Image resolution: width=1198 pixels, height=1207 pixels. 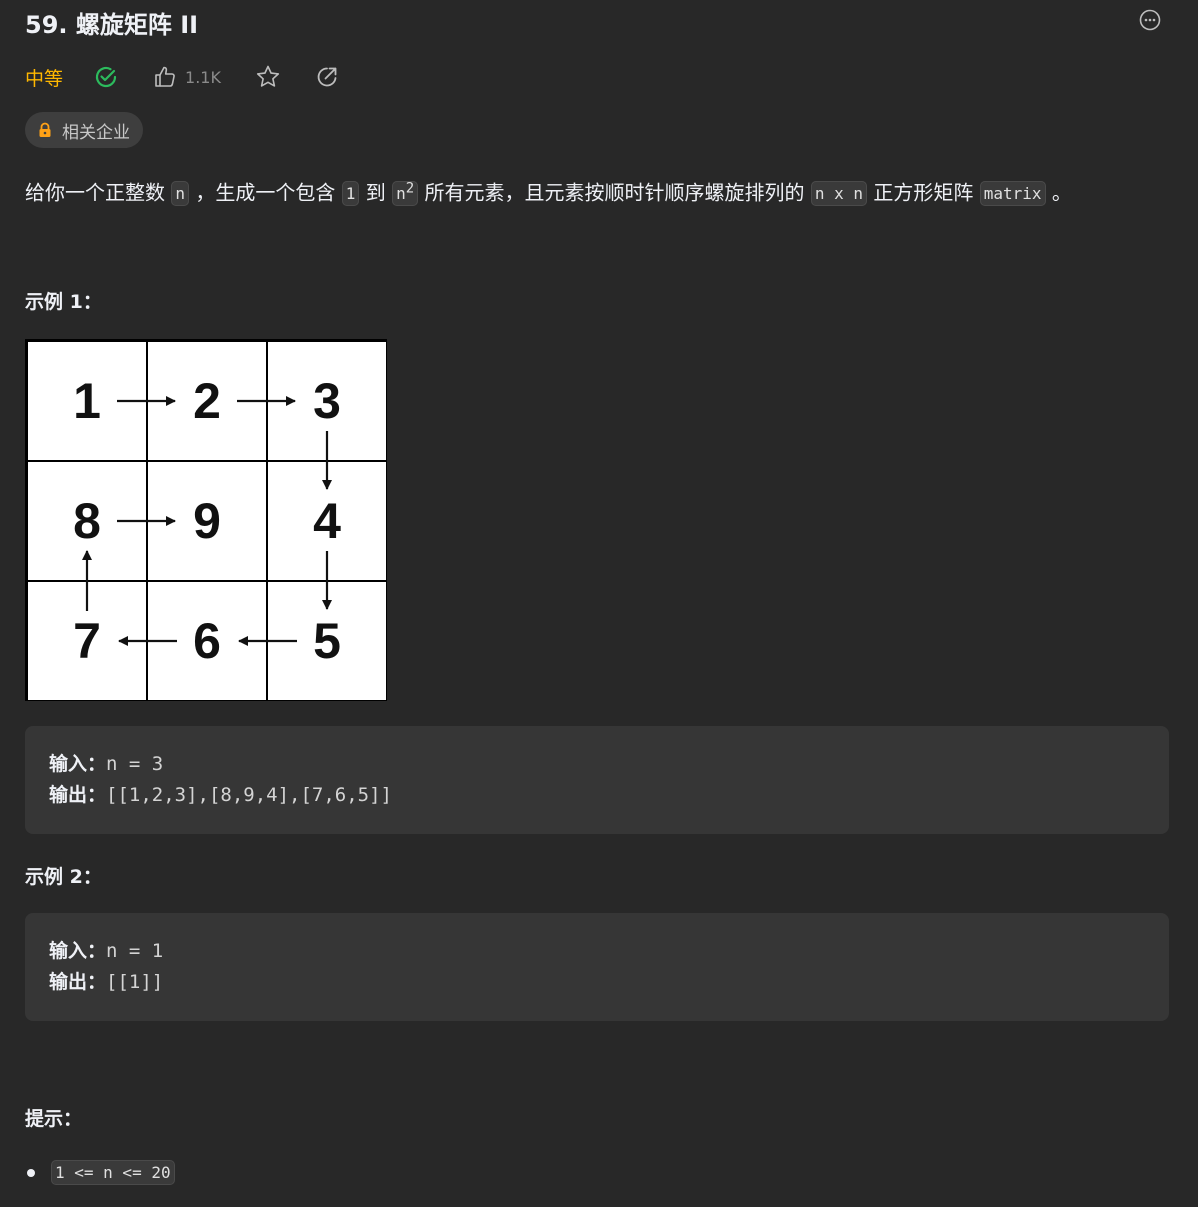 I want to click on meta-row: 中等 1.1K, so click(x=199, y=77).